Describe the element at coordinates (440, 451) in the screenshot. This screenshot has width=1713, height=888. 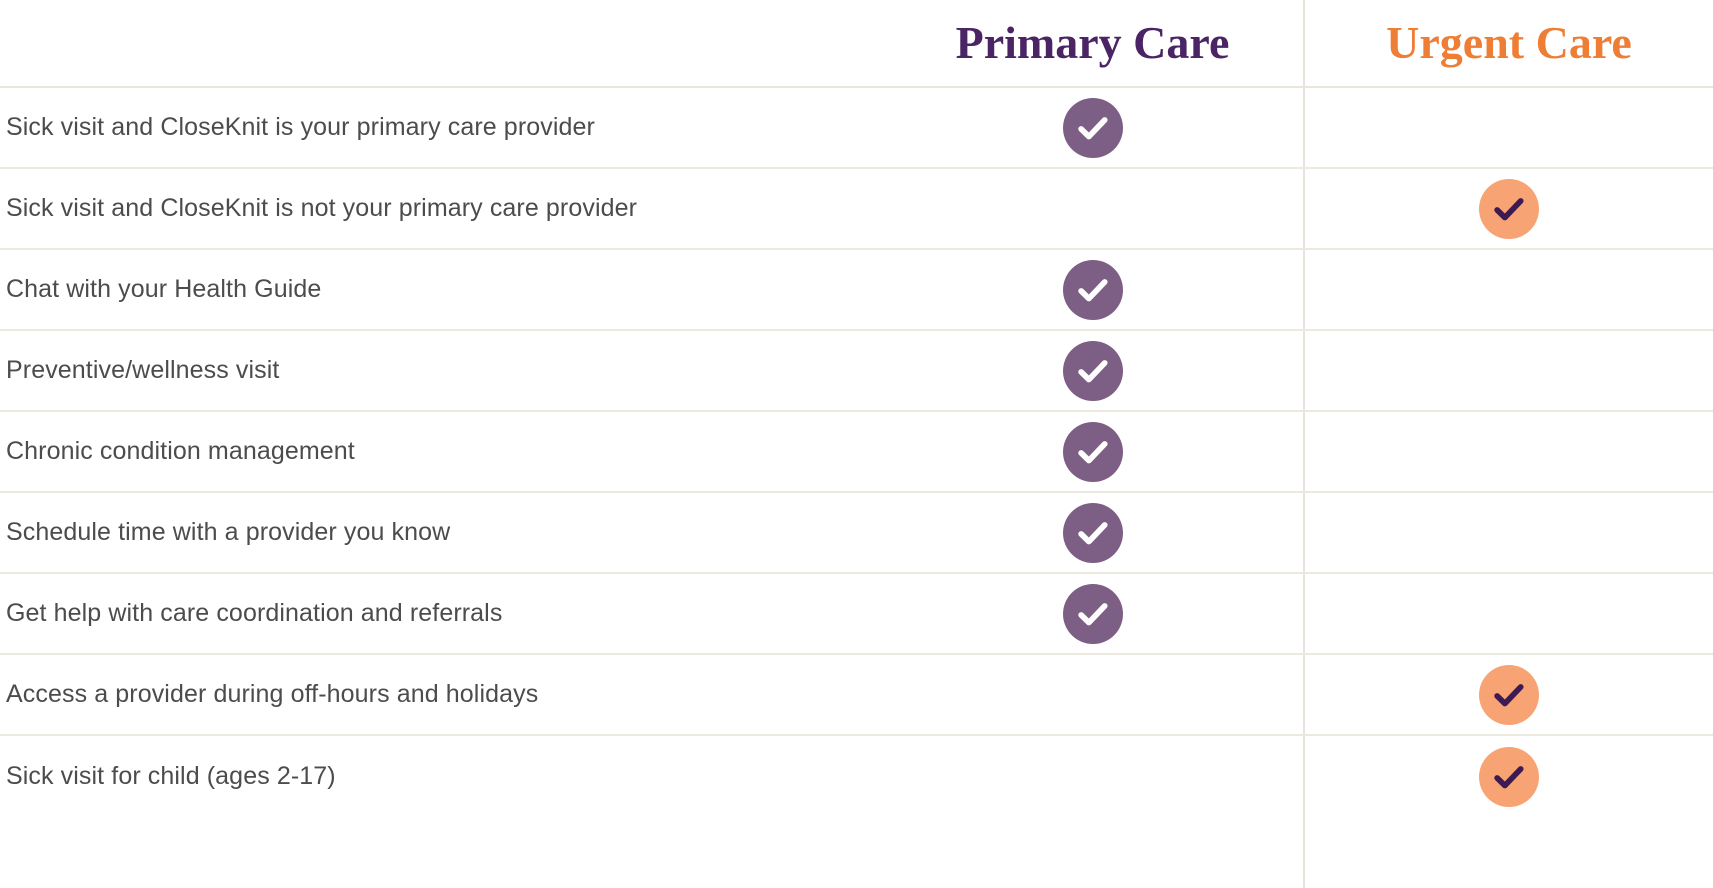
I see `cell-feature: Chronic condition management` at that location.